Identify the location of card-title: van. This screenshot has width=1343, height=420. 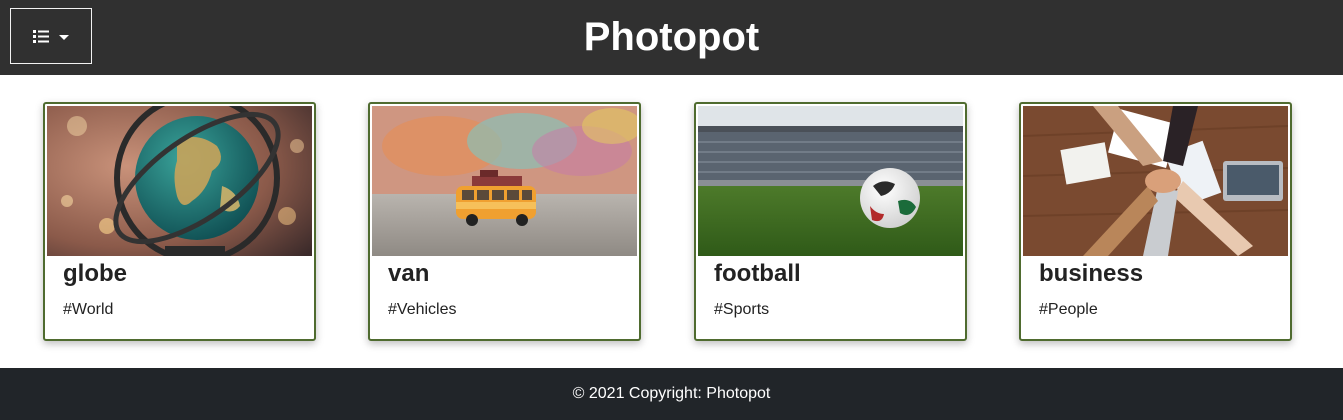
(409, 273).